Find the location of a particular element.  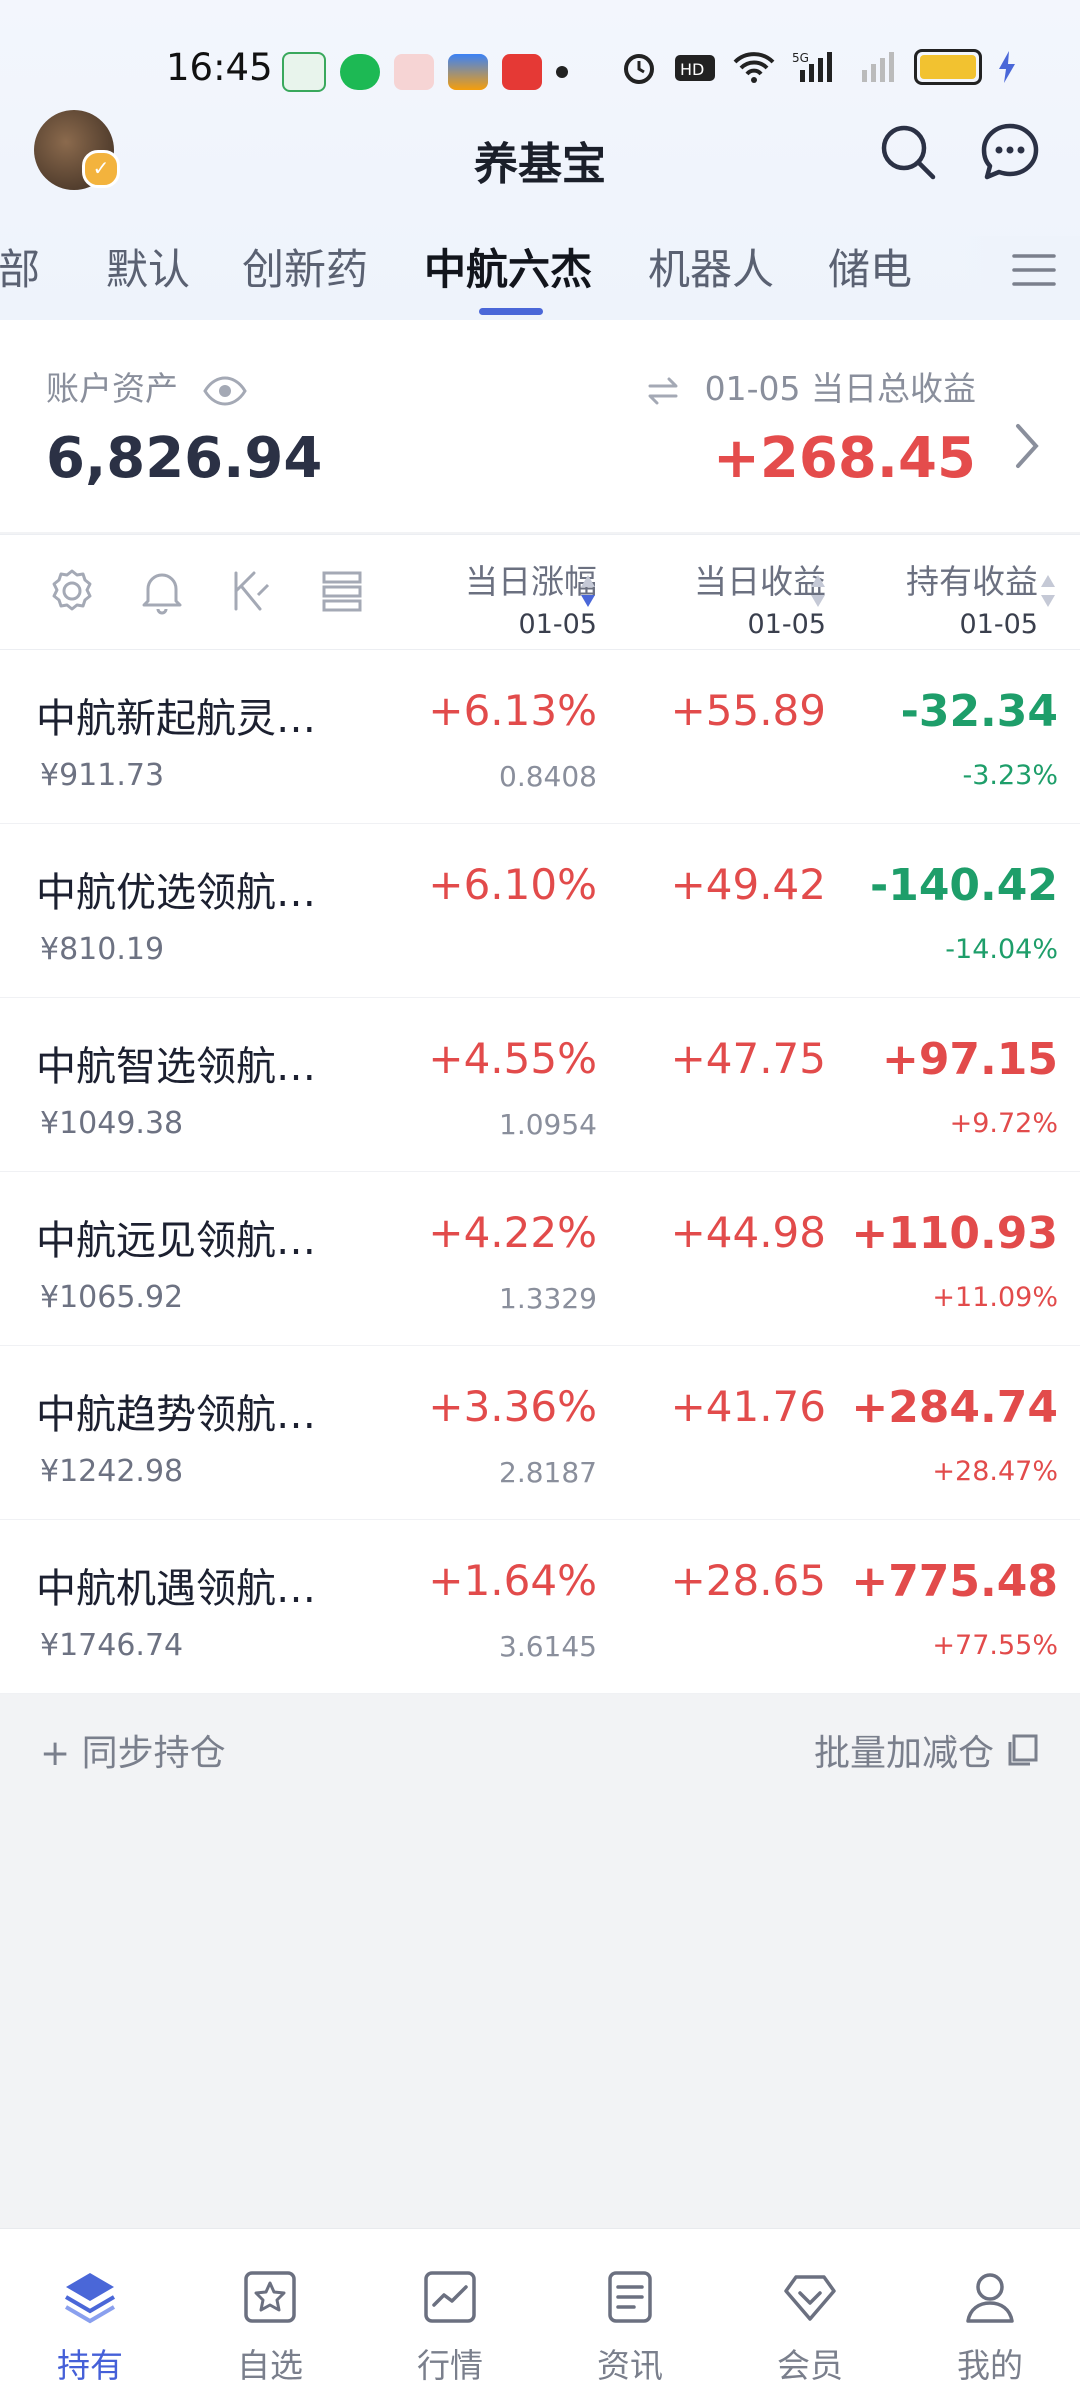

fund-hold-pct: +28.47% is located at coordinates (995, 1471).